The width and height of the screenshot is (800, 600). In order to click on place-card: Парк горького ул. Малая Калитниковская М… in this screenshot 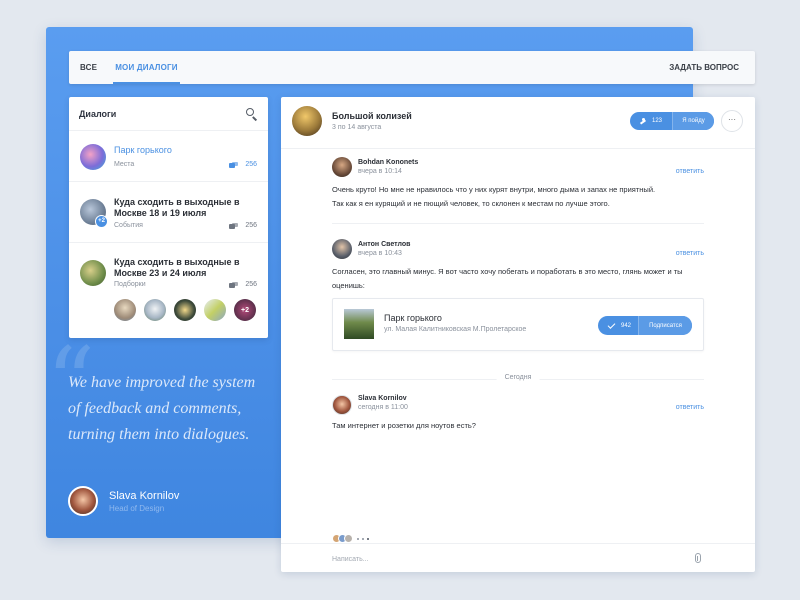, I will do `click(518, 324)`.